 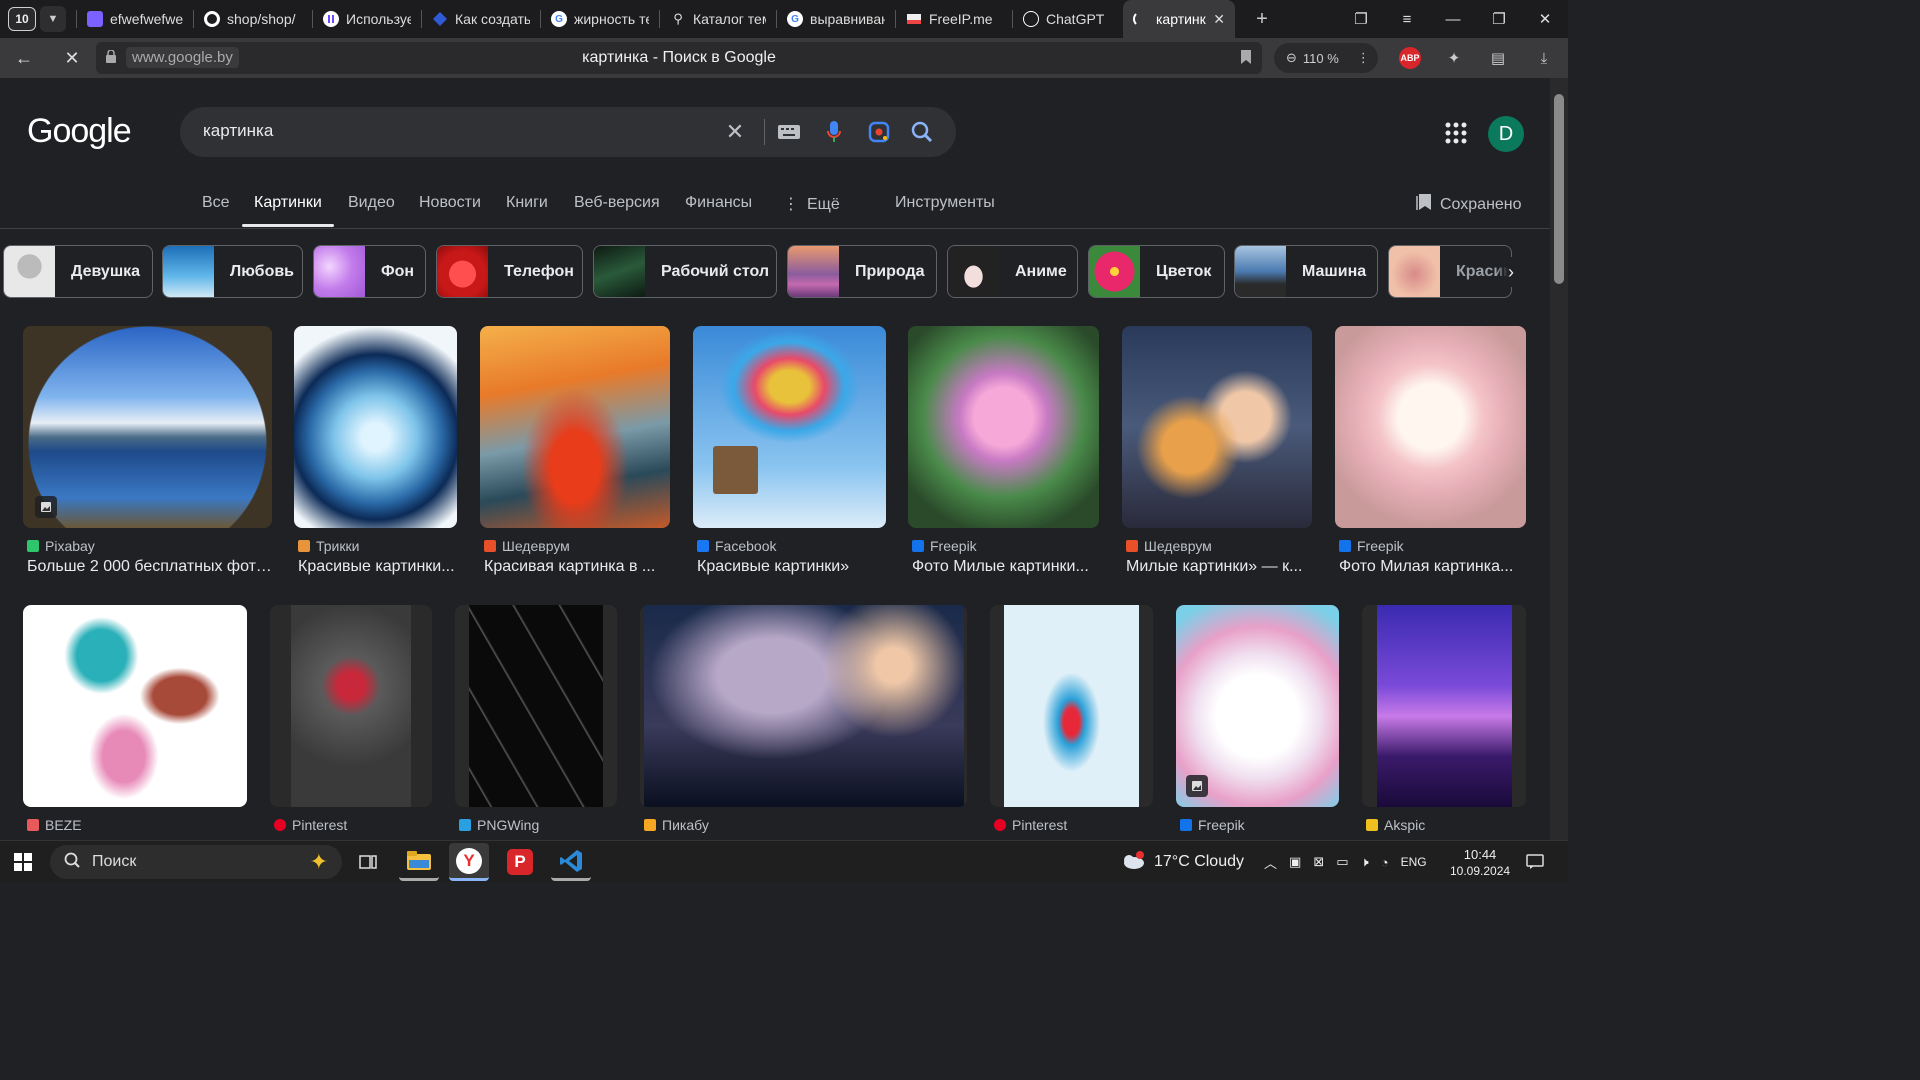 What do you see at coordinates (1535, 862) in the screenshot?
I see `notifications-icon` at bounding box center [1535, 862].